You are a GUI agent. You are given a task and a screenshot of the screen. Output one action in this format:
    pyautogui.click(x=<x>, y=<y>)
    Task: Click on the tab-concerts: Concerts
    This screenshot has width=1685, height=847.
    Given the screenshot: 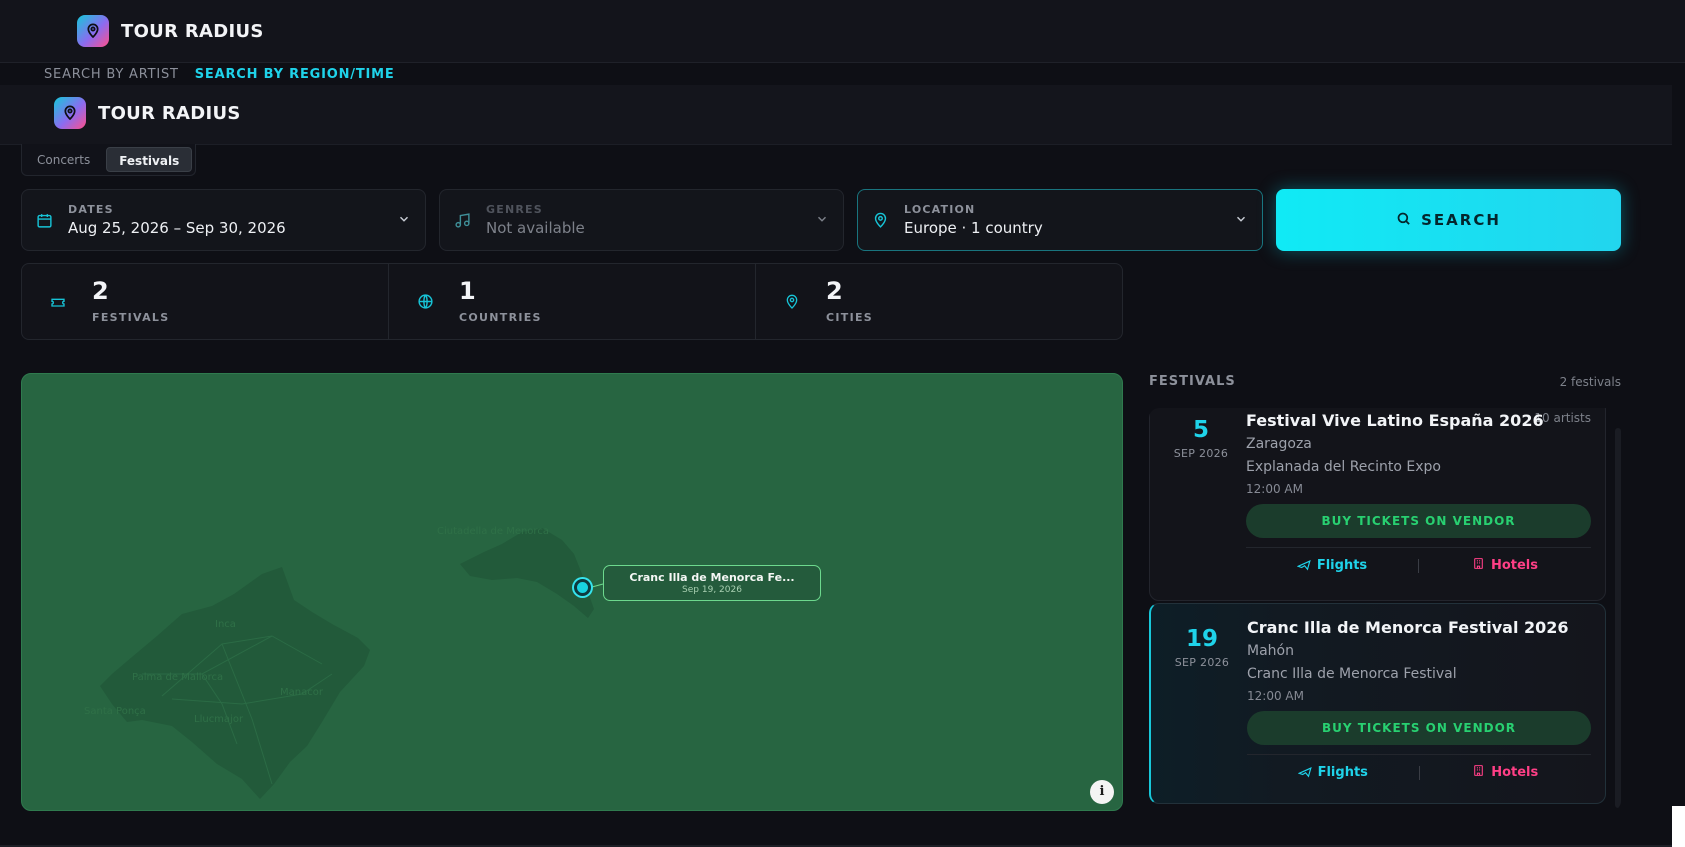 What is the action you would take?
    pyautogui.click(x=63, y=159)
    